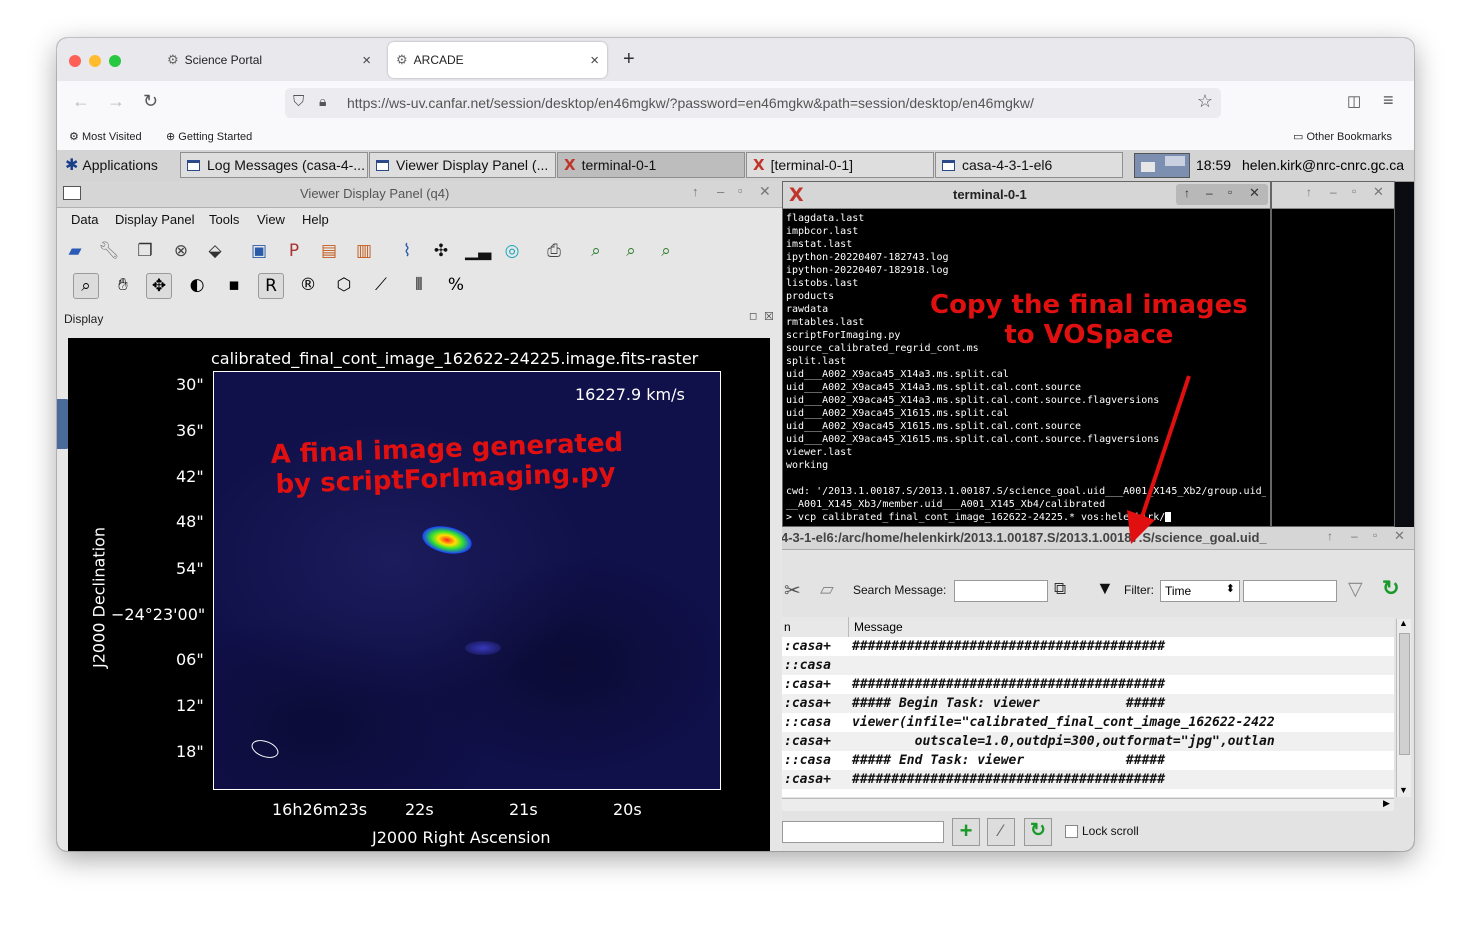 The height and width of the screenshot is (926, 1471). What do you see at coordinates (381, 285) in the screenshot?
I see `polyline-icon: ⟋` at bounding box center [381, 285].